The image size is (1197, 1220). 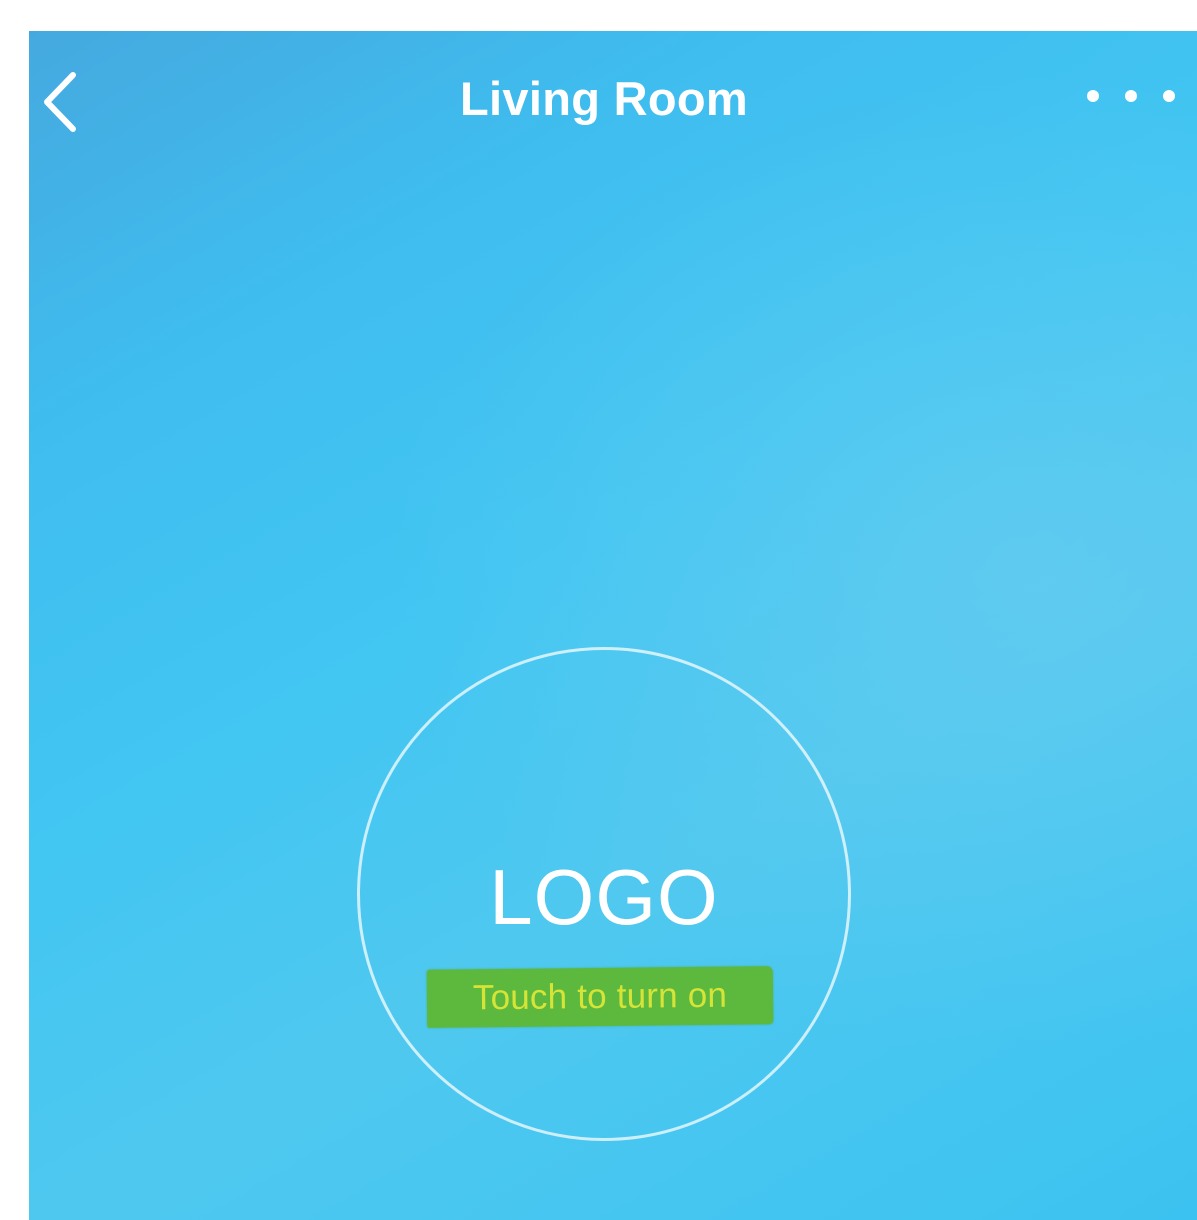 I want to click on touch-hint-label: Touch to turn on, so click(x=600, y=996).